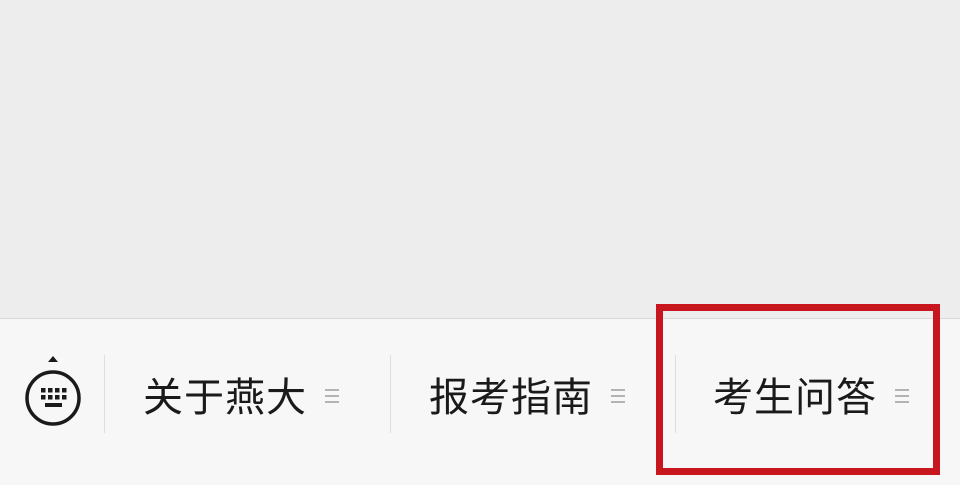 Image resolution: width=960 pixels, height=485 pixels. I want to click on menu-item-admission-guide: 报考指南, so click(527, 394).